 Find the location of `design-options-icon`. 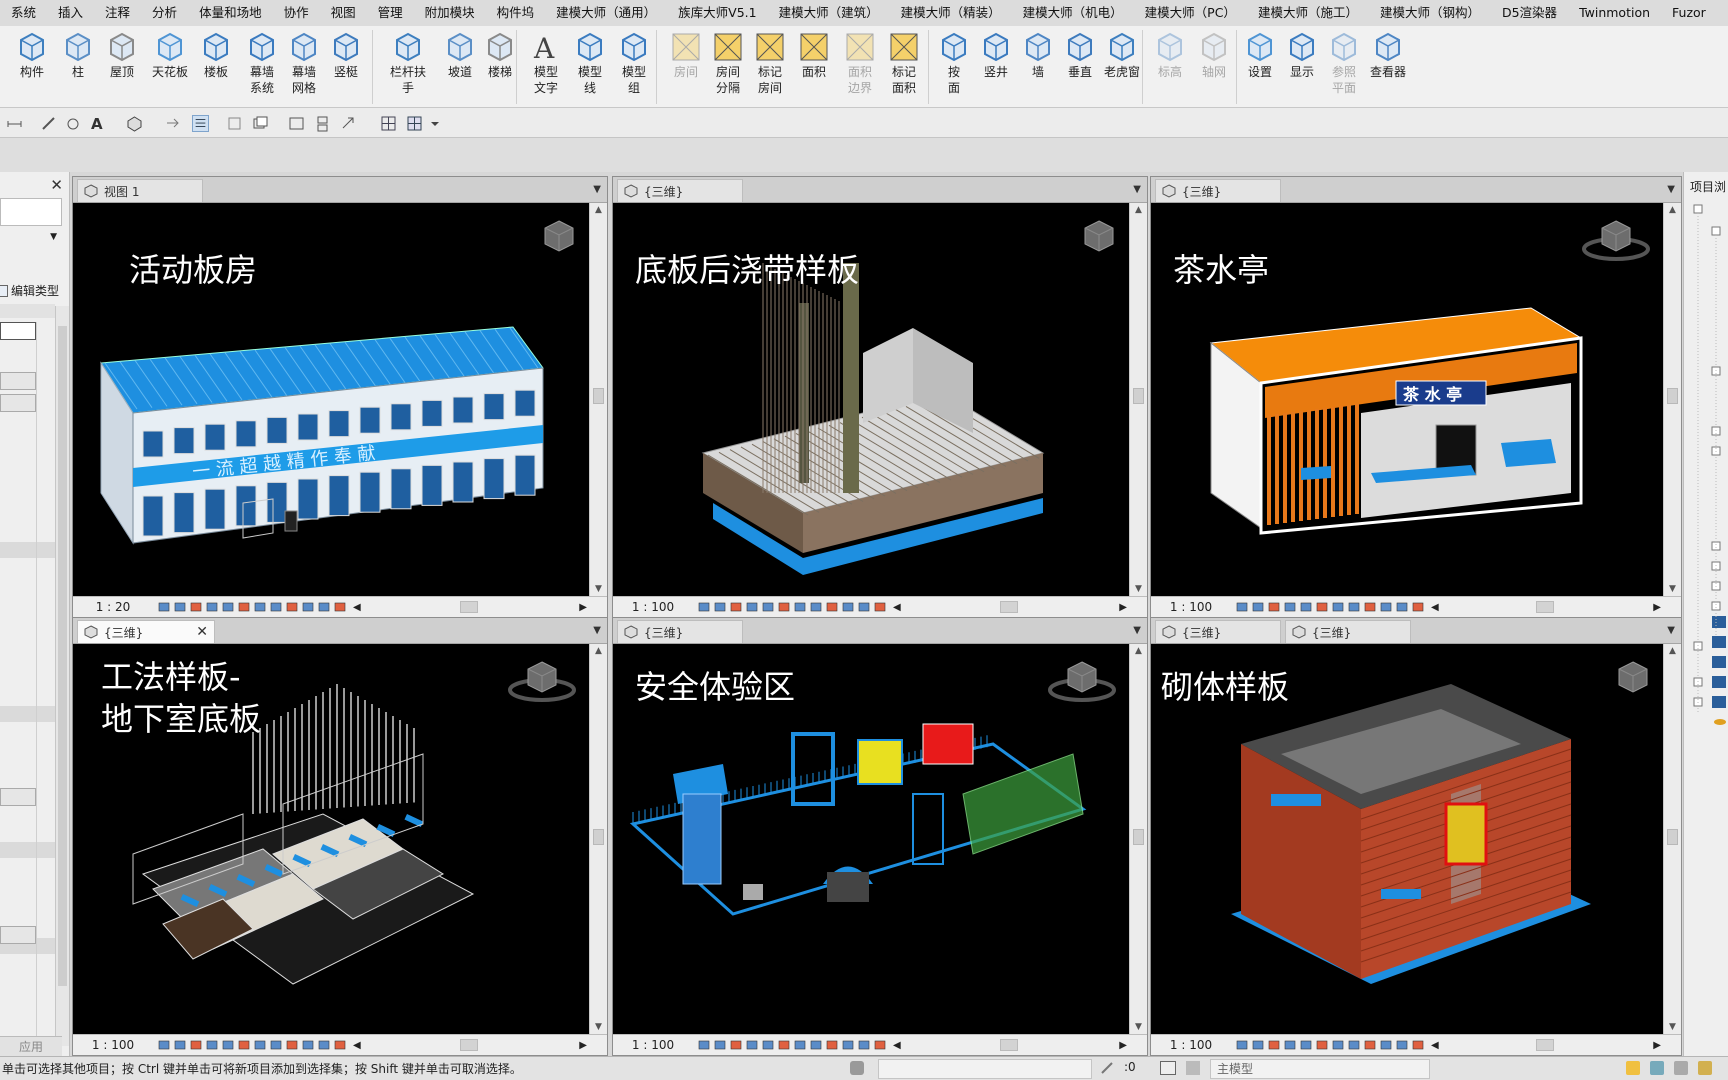

design-options-icon is located at coordinates (1168, 1068).